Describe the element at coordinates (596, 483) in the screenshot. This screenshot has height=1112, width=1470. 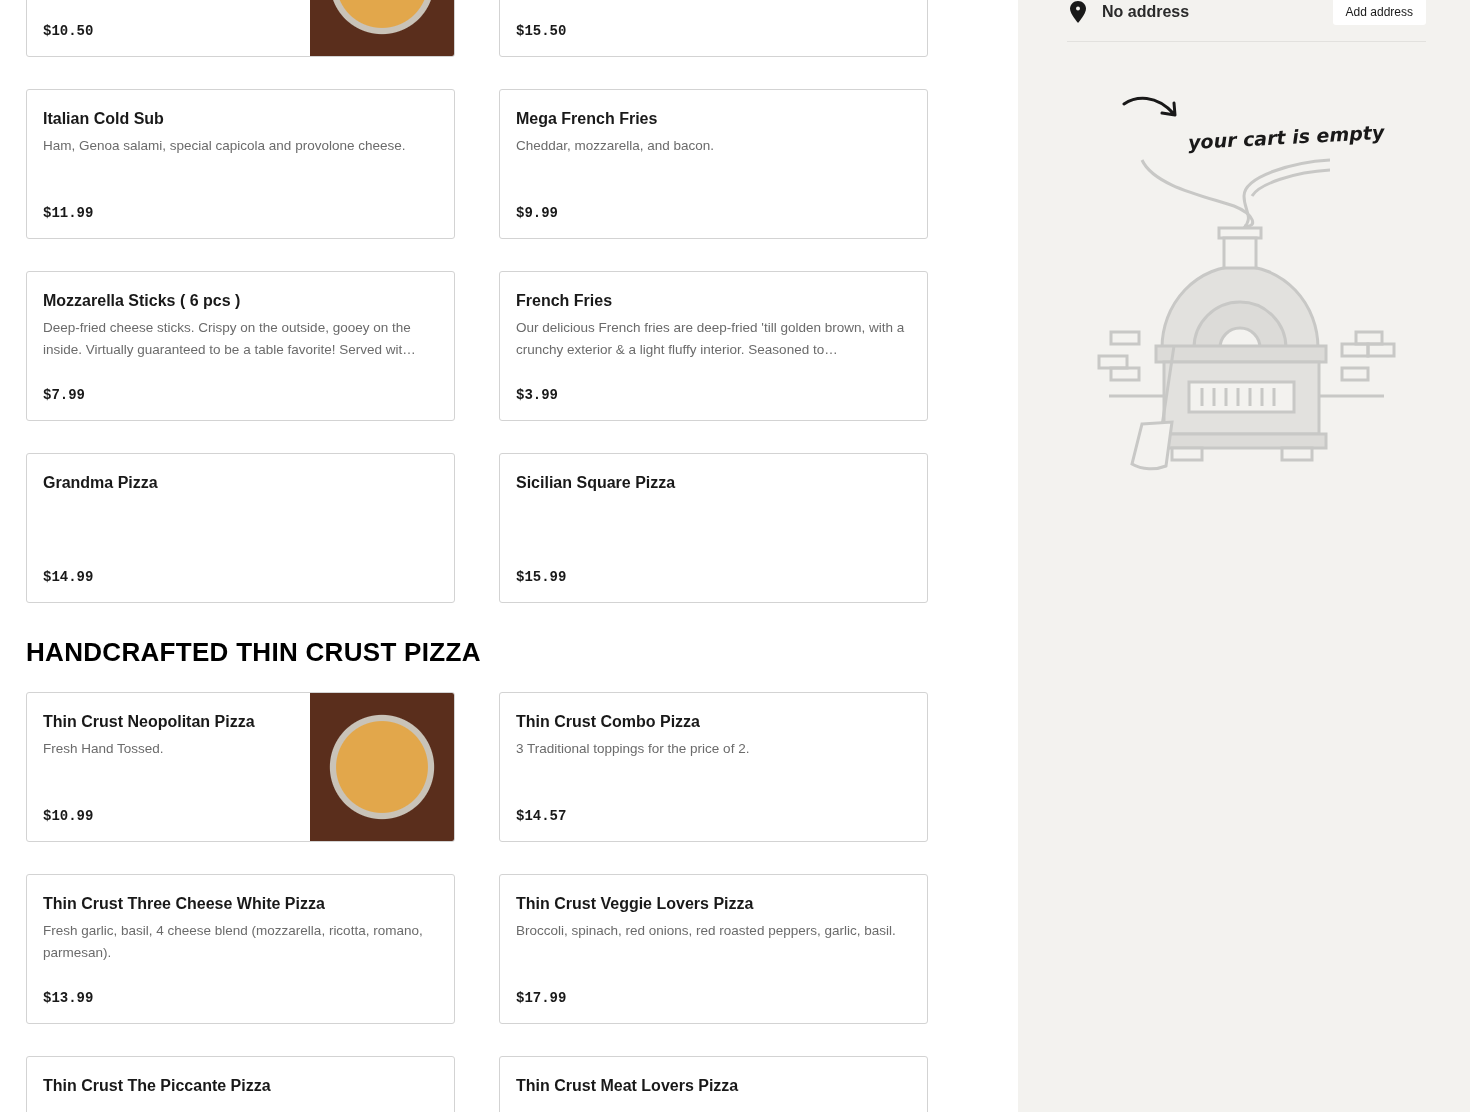
I see `item-name: Sicilian Square Pizza` at that location.